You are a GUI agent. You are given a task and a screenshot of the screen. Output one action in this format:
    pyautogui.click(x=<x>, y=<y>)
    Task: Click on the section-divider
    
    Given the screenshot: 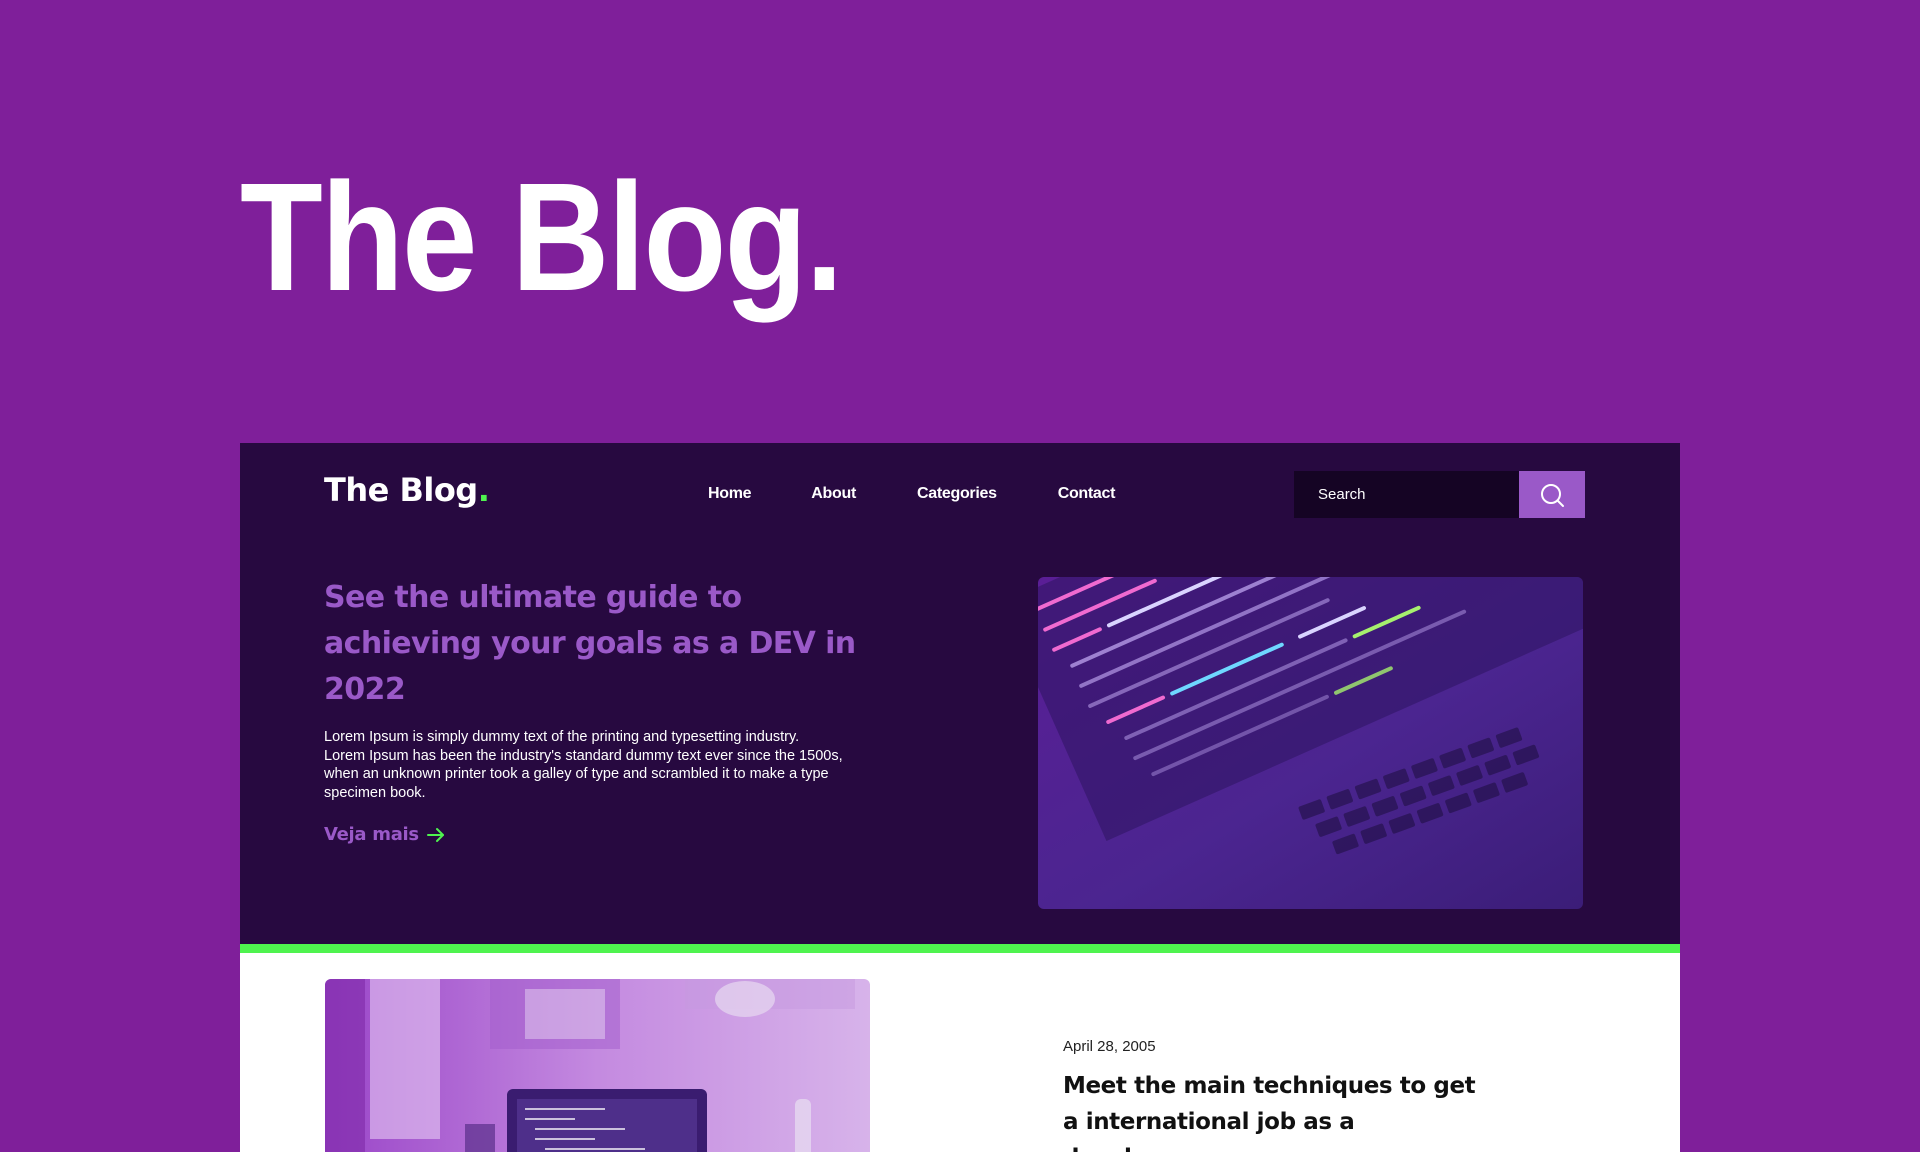 What is the action you would take?
    pyautogui.click(x=960, y=948)
    